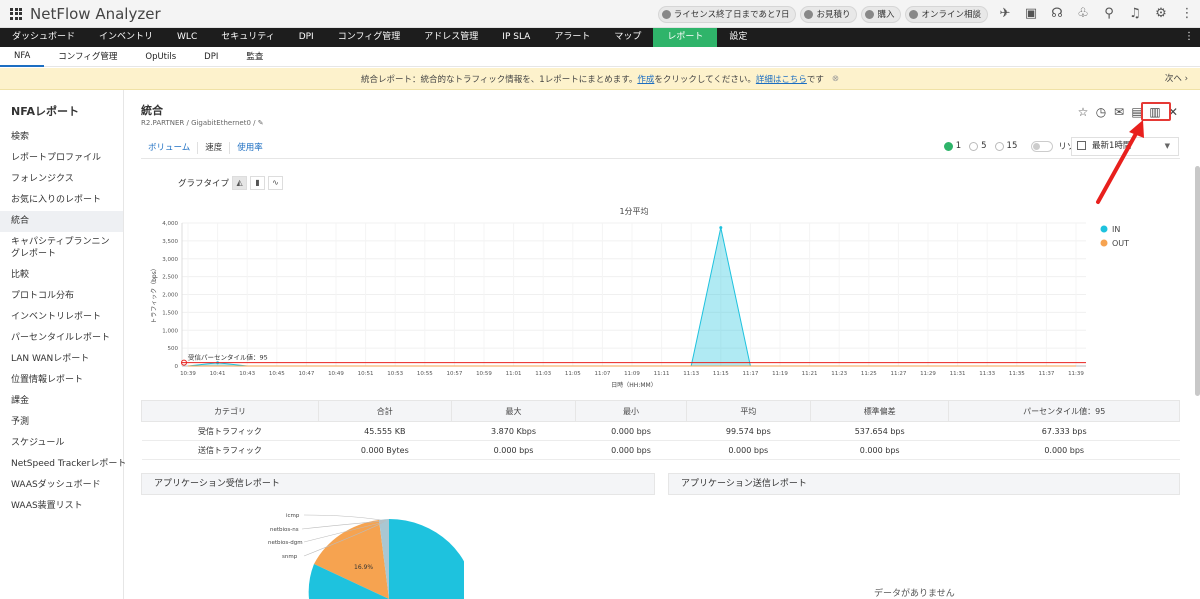 This screenshot has width=1200, height=599. I want to click on x-tick-label: 11:19, so click(780, 374).